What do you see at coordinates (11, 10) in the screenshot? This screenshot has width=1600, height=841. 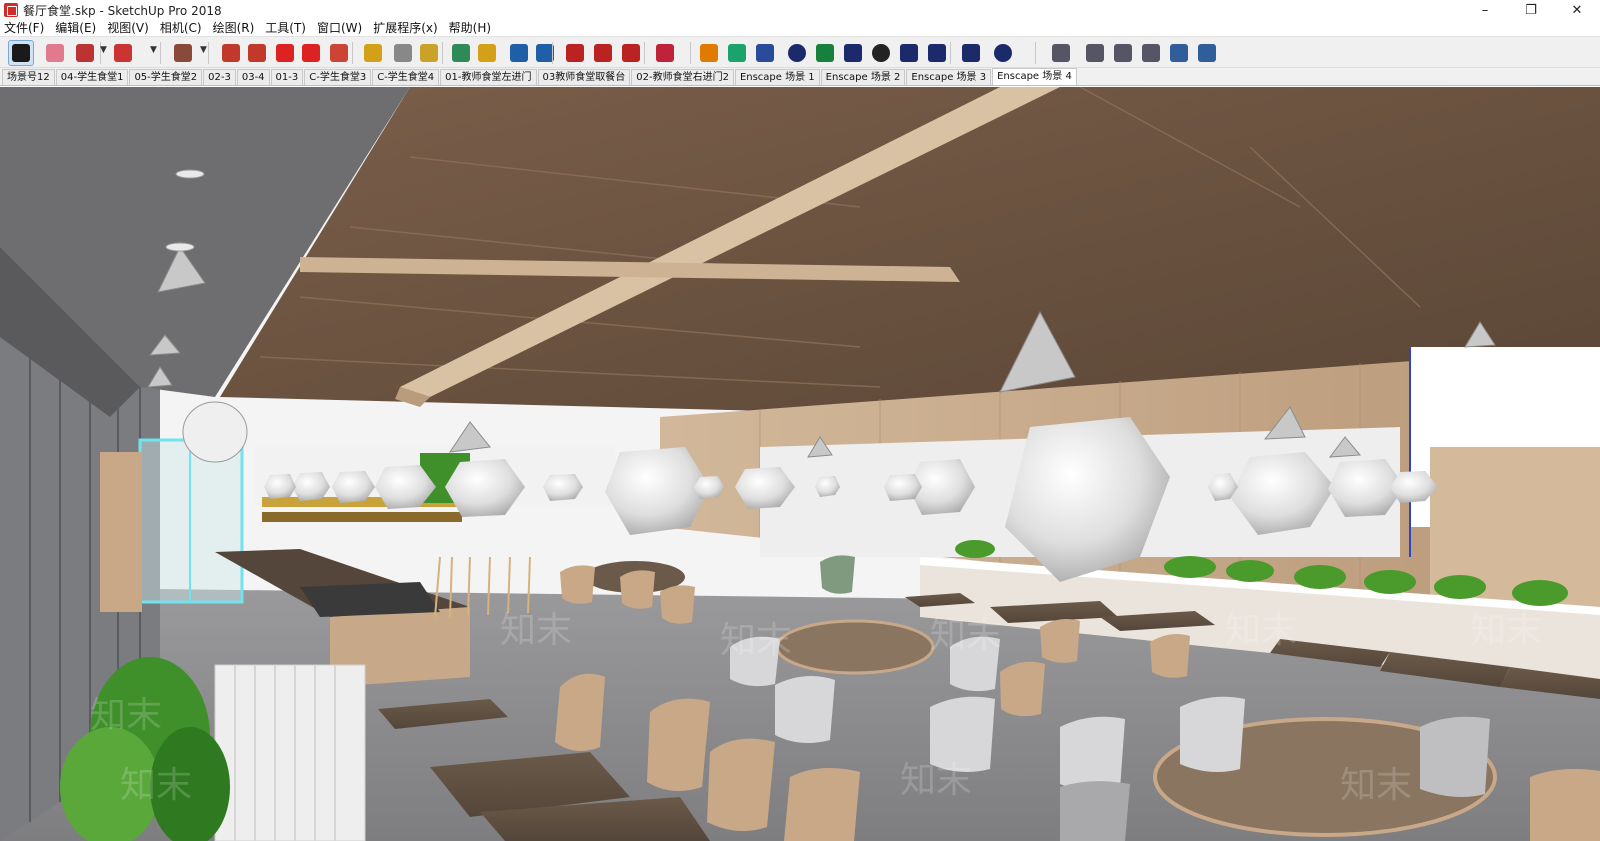 I see `sketchup-app-icon` at bounding box center [11, 10].